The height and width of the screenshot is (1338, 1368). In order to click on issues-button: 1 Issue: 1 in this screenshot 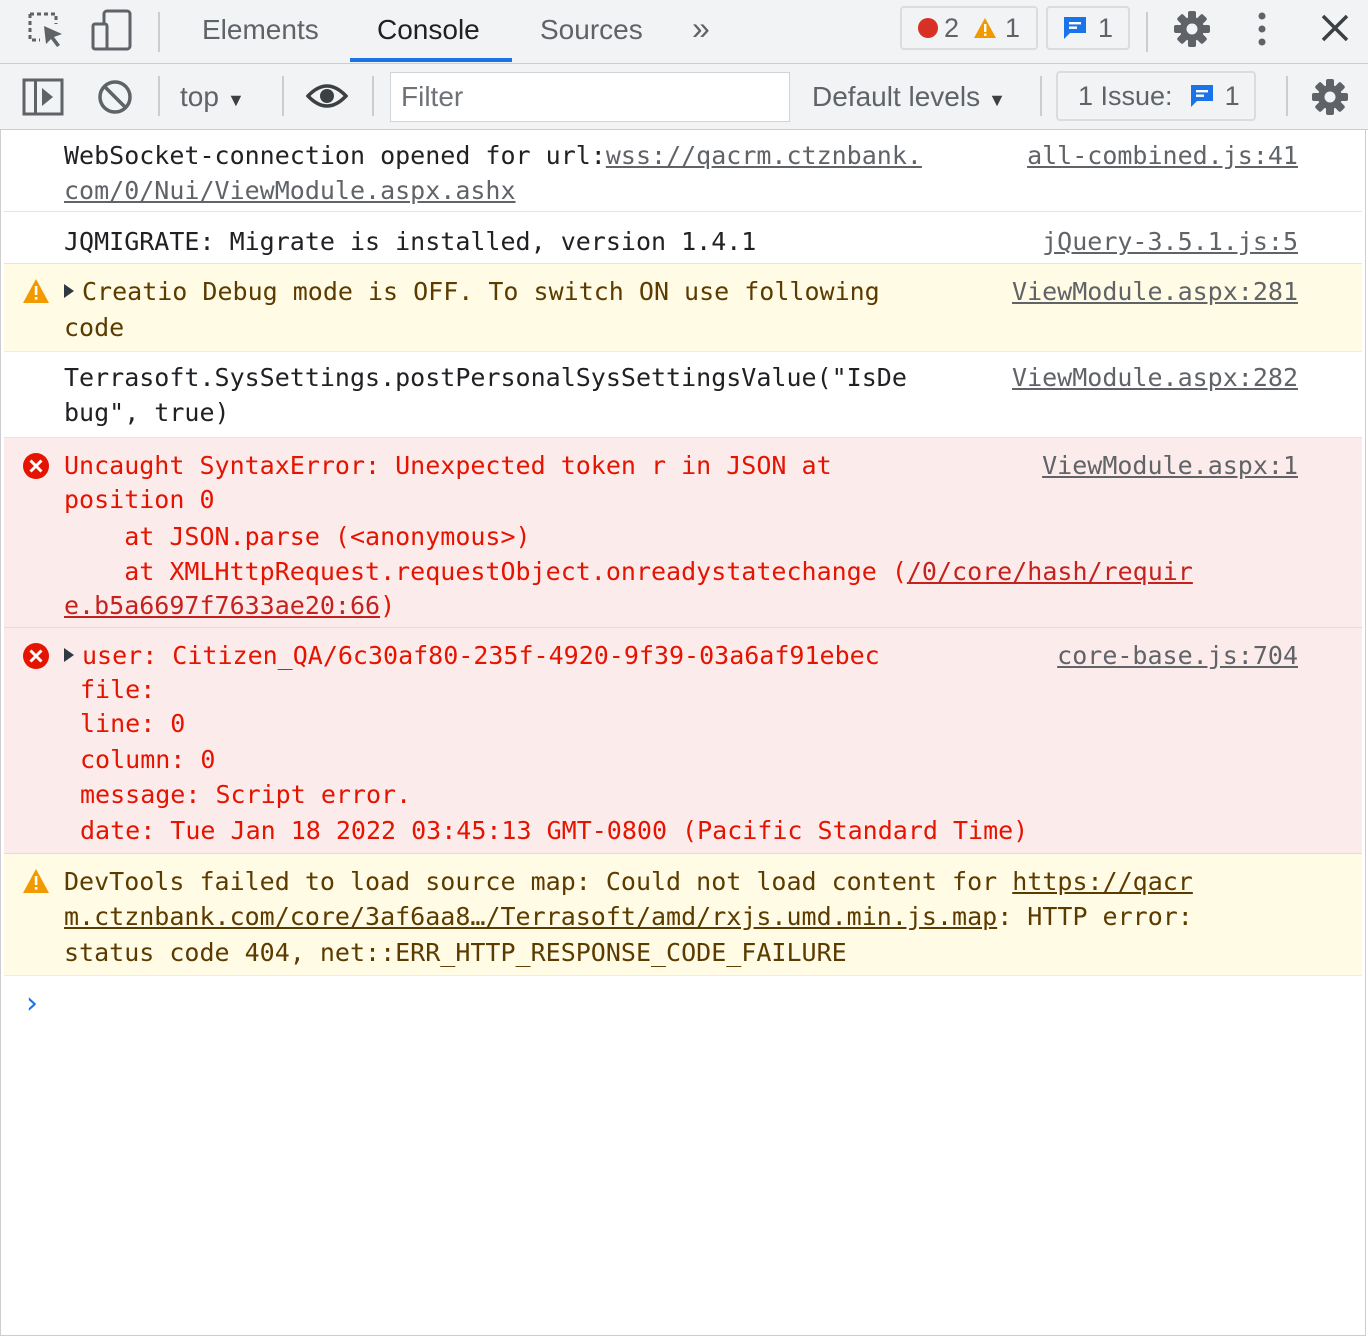, I will do `click(1156, 96)`.